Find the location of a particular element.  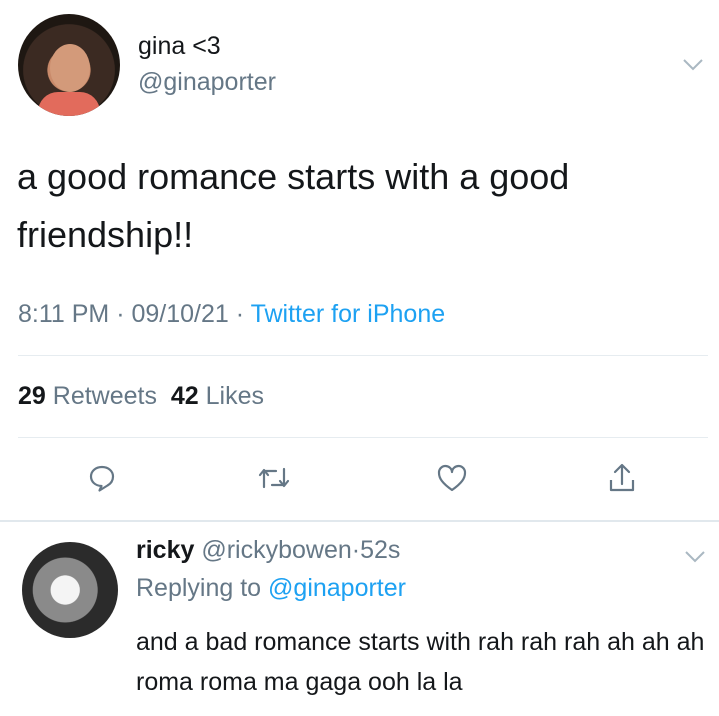

replying-mention-link: @ginaporter is located at coordinates (337, 588).